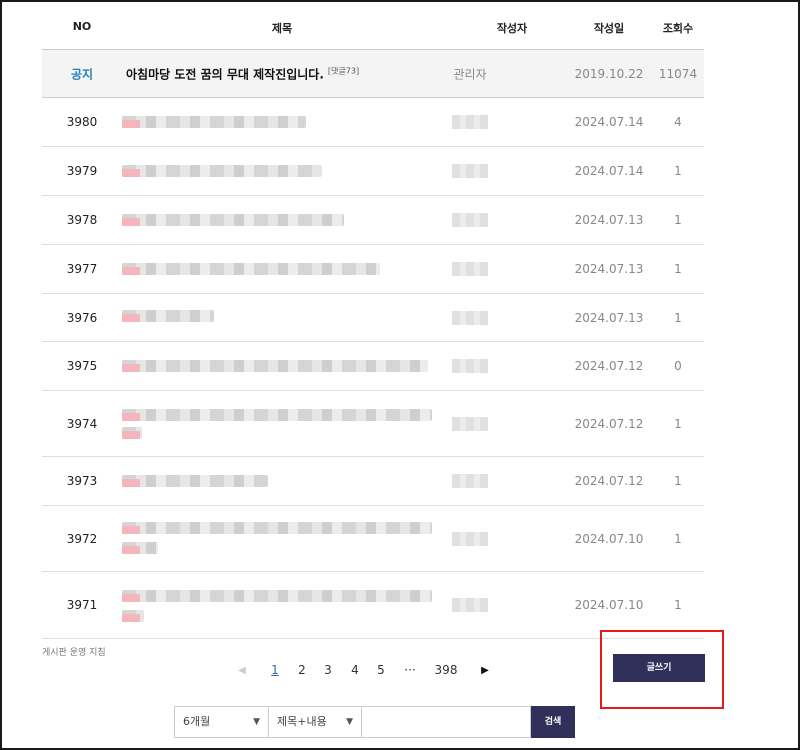 Image resolution: width=800 pixels, height=750 pixels. I want to click on notice-label: 공지, so click(82, 74).